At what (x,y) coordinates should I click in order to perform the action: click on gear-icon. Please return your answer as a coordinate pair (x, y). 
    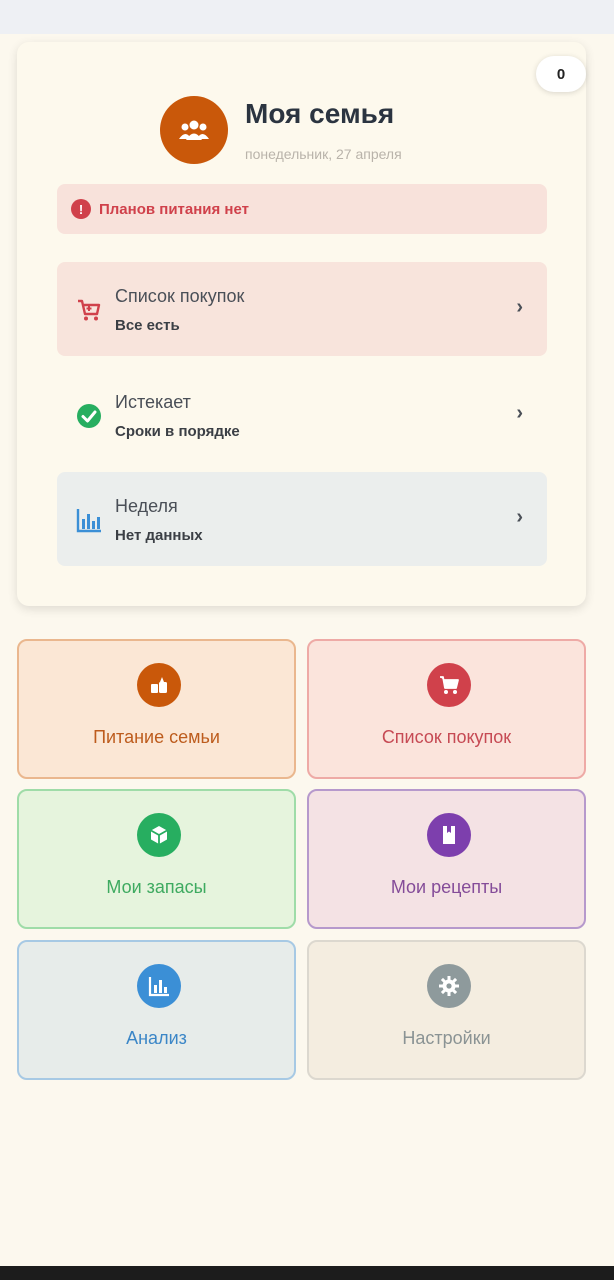
    Looking at the image, I should click on (449, 986).